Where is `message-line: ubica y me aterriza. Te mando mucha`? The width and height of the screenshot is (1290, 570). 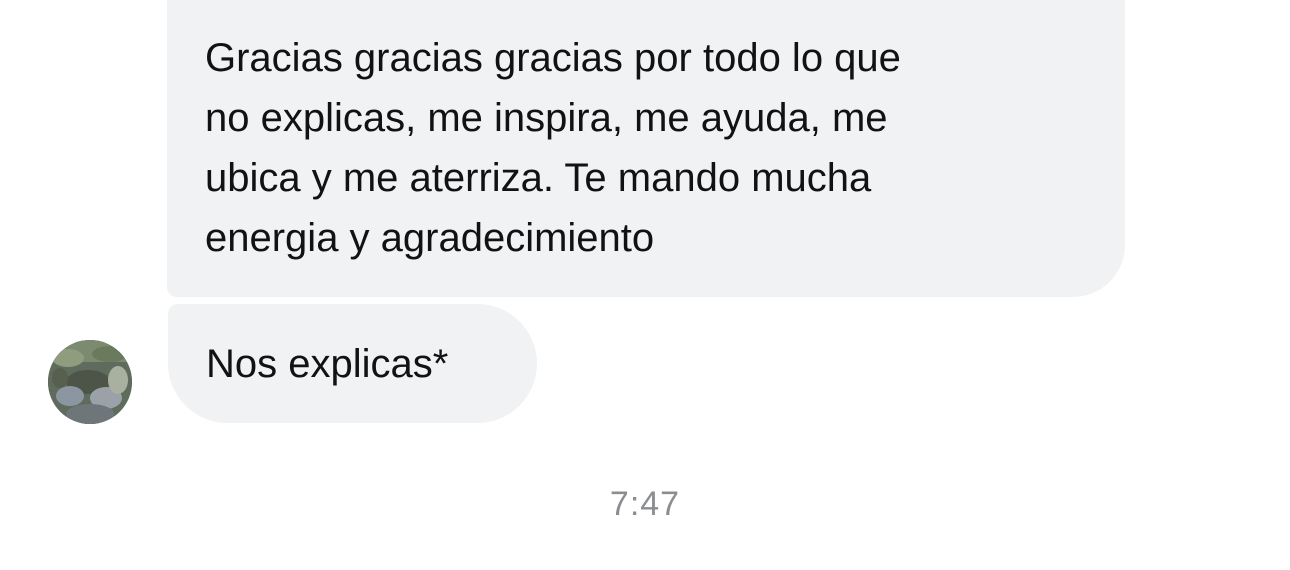 message-line: ubica y me aterriza. Te mando mucha is located at coordinates (538, 178).